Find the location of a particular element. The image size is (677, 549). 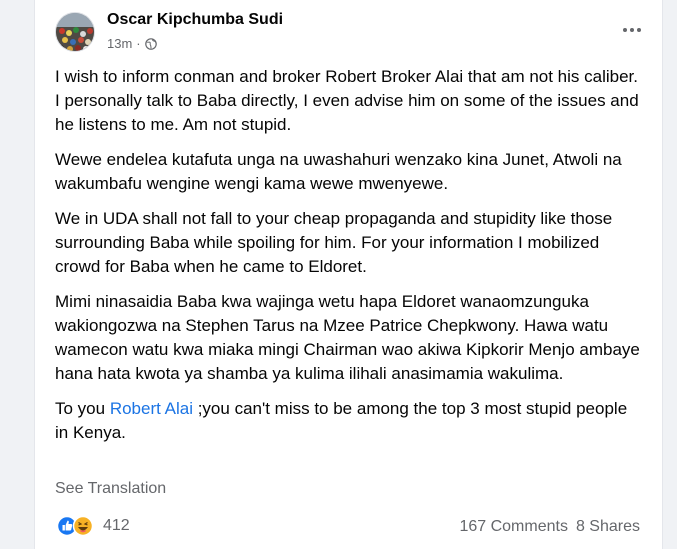

avatar is located at coordinates (75, 32).